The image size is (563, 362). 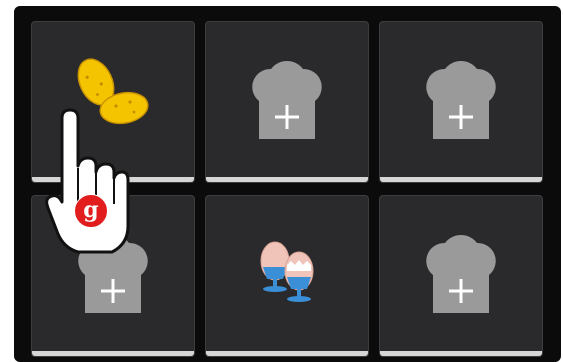 What do you see at coordinates (113, 94) in the screenshot?
I see `potatoes-icon` at bounding box center [113, 94].